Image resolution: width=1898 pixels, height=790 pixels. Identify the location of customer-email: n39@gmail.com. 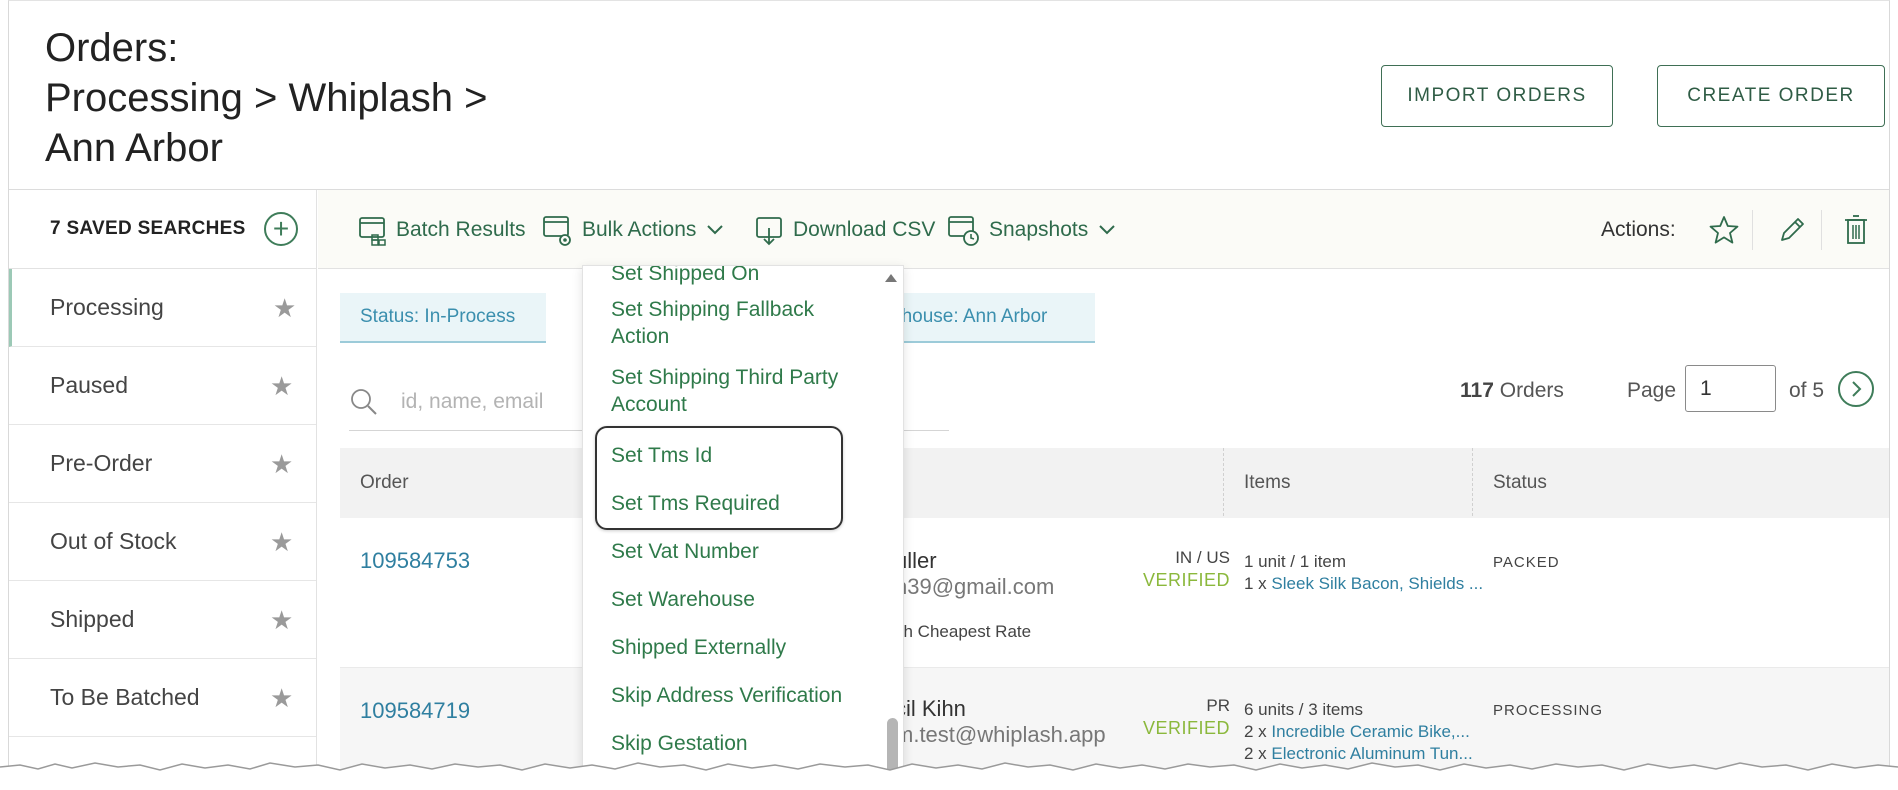
(975, 586).